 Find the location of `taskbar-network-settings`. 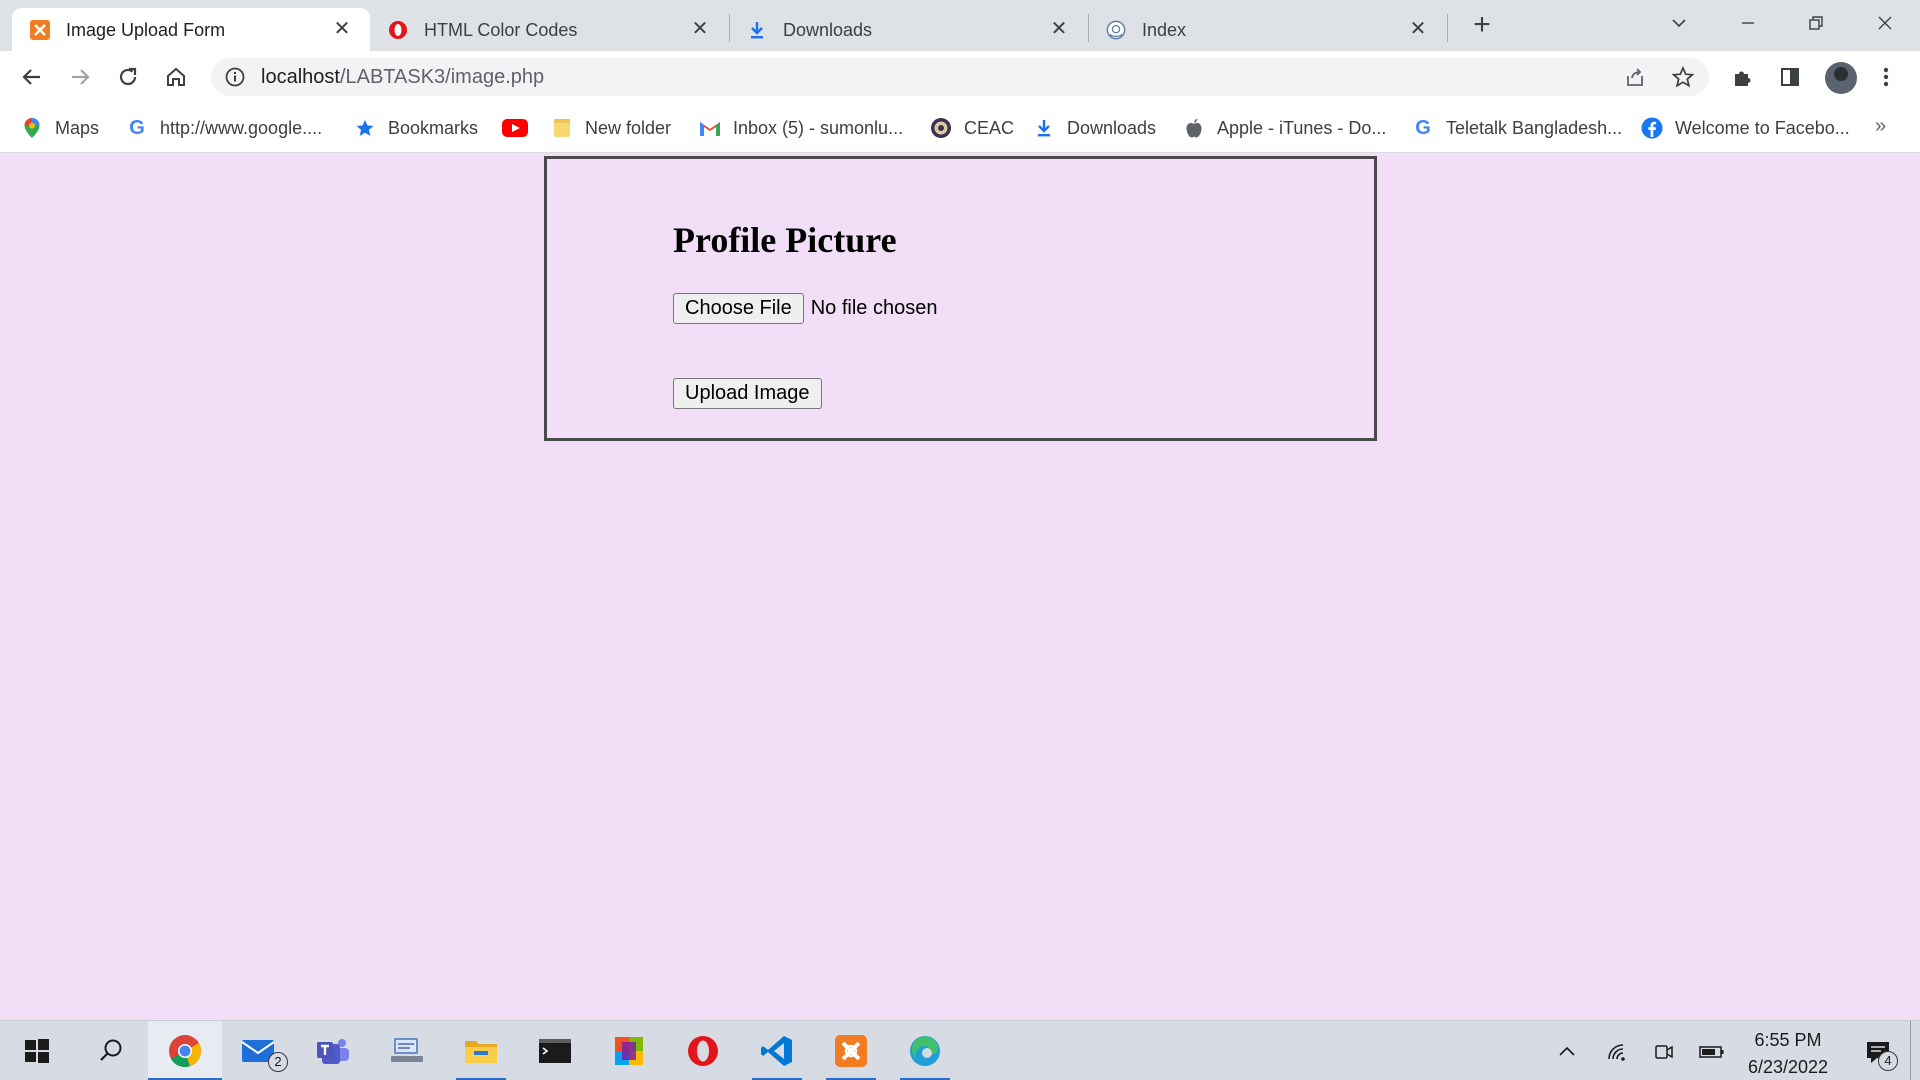

taskbar-network-settings is located at coordinates (407, 1050).